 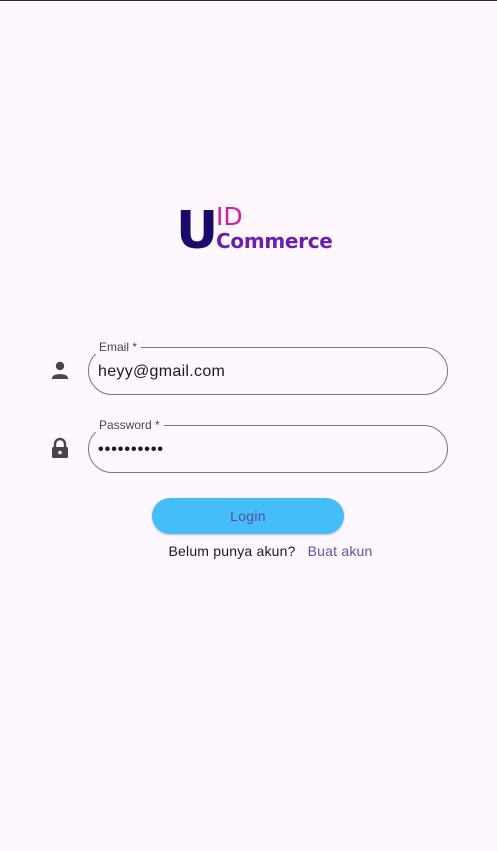 I want to click on create-account-link: Buat akun, so click(x=340, y=551).